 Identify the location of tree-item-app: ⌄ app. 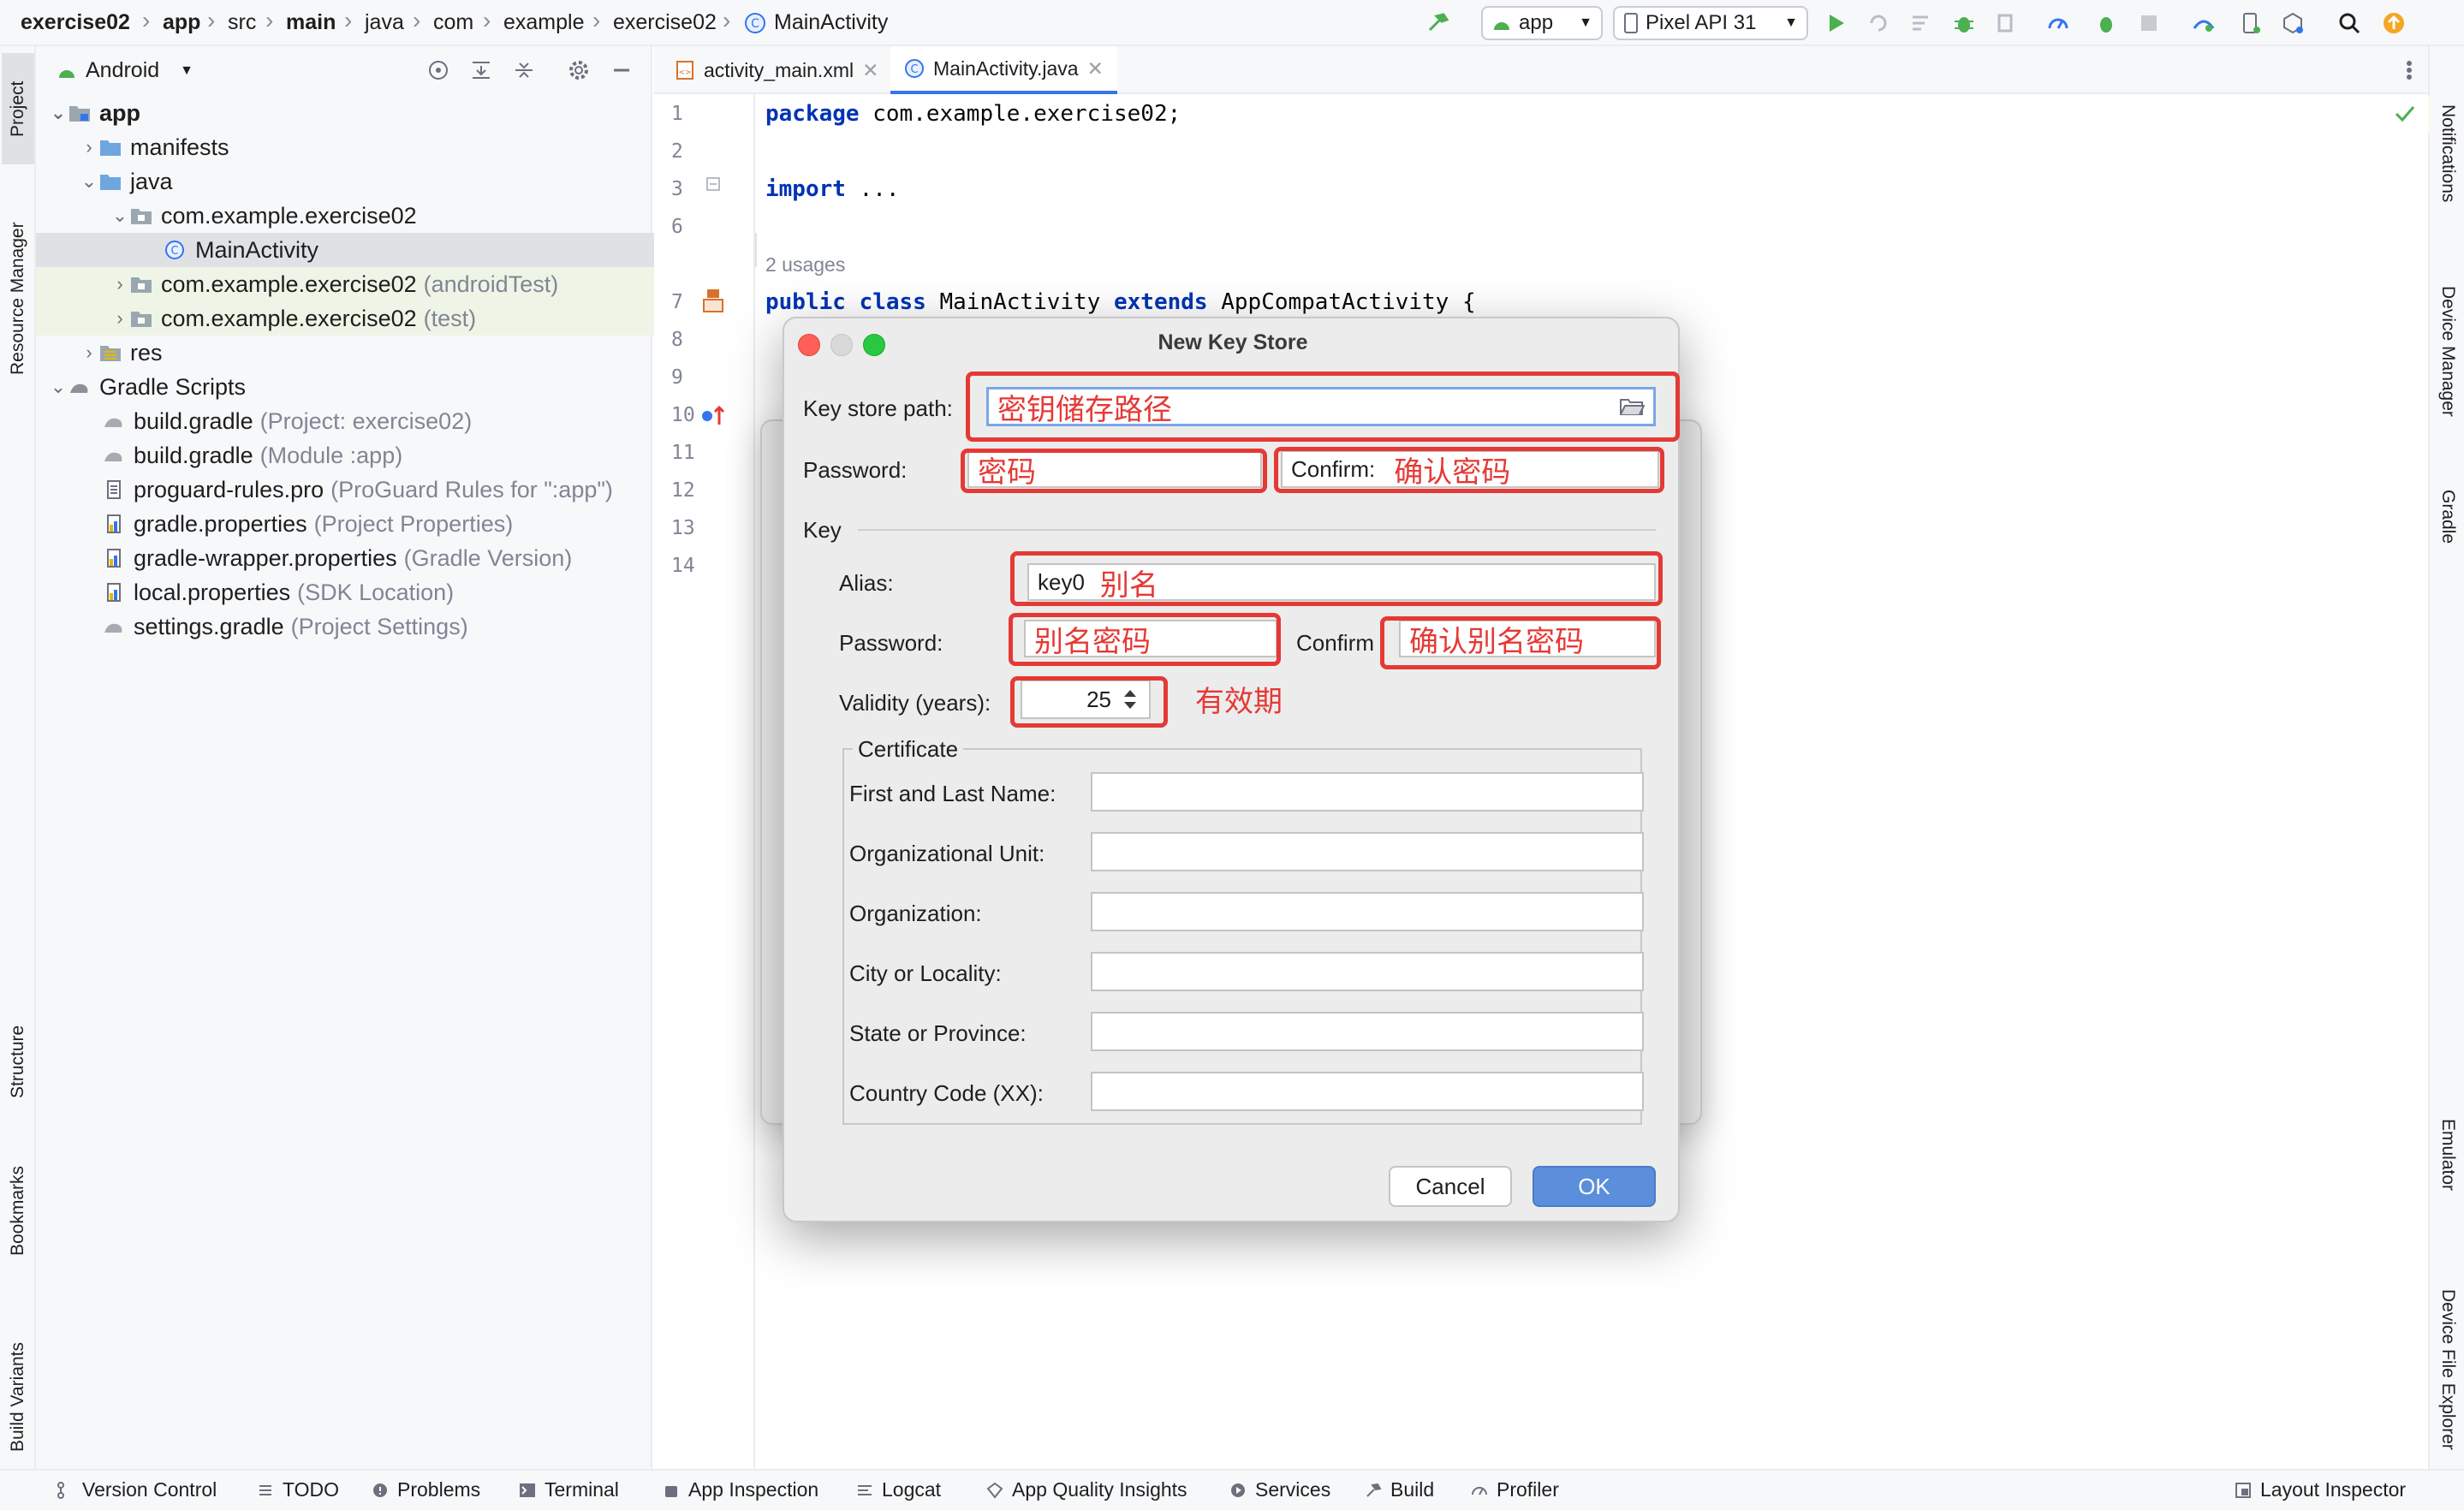
(350, 113).